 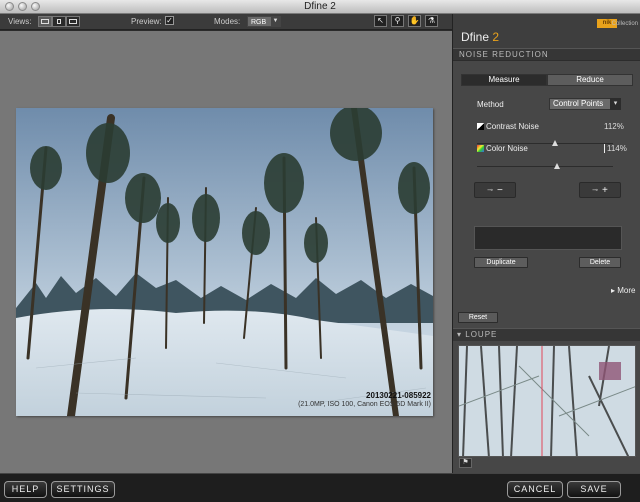 I want to click on chevron-down-icon: ▼, so click(x=275, y=21).